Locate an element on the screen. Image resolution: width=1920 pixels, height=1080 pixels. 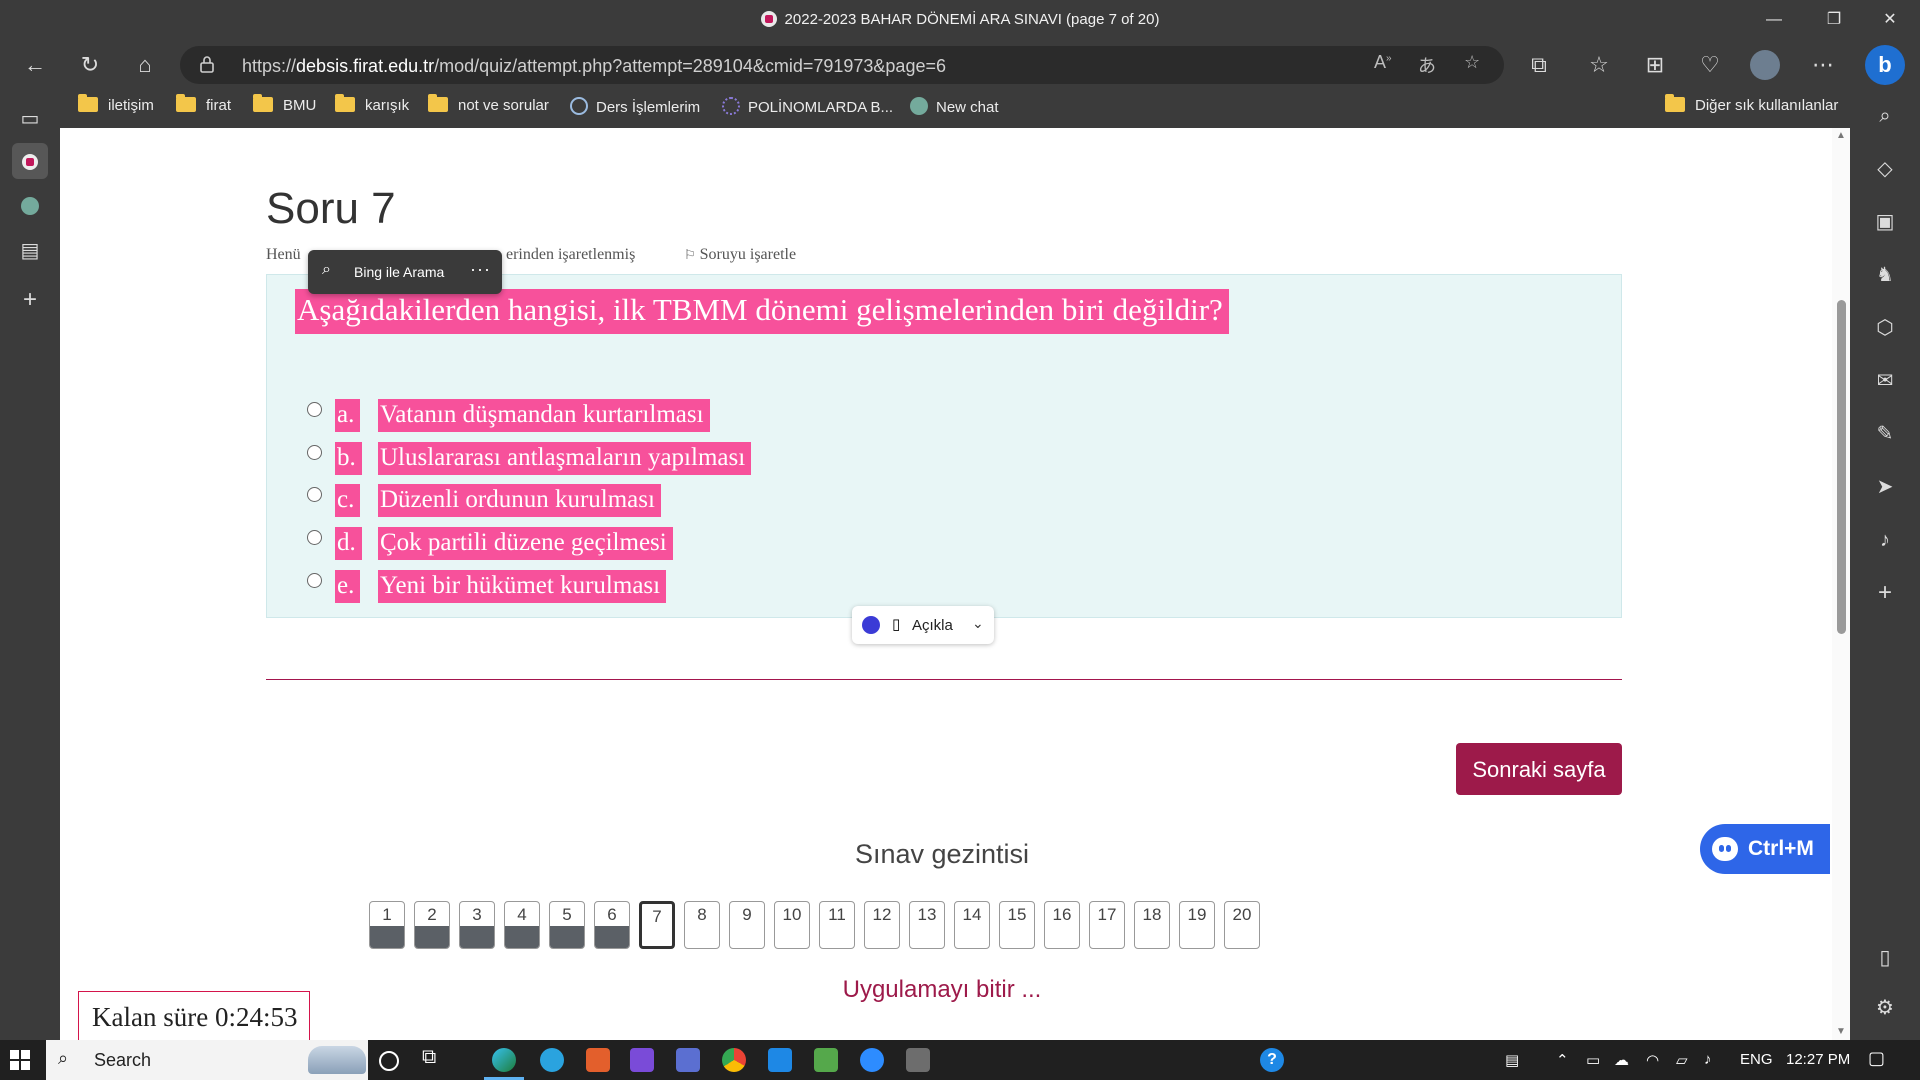
nav-question-8: 8 is located at coordinates (702, 925).